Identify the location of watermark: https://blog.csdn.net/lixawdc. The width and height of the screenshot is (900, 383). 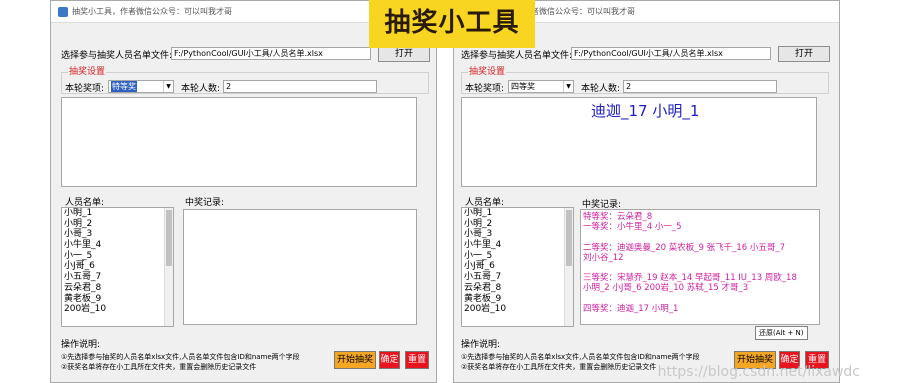
(758, 372).